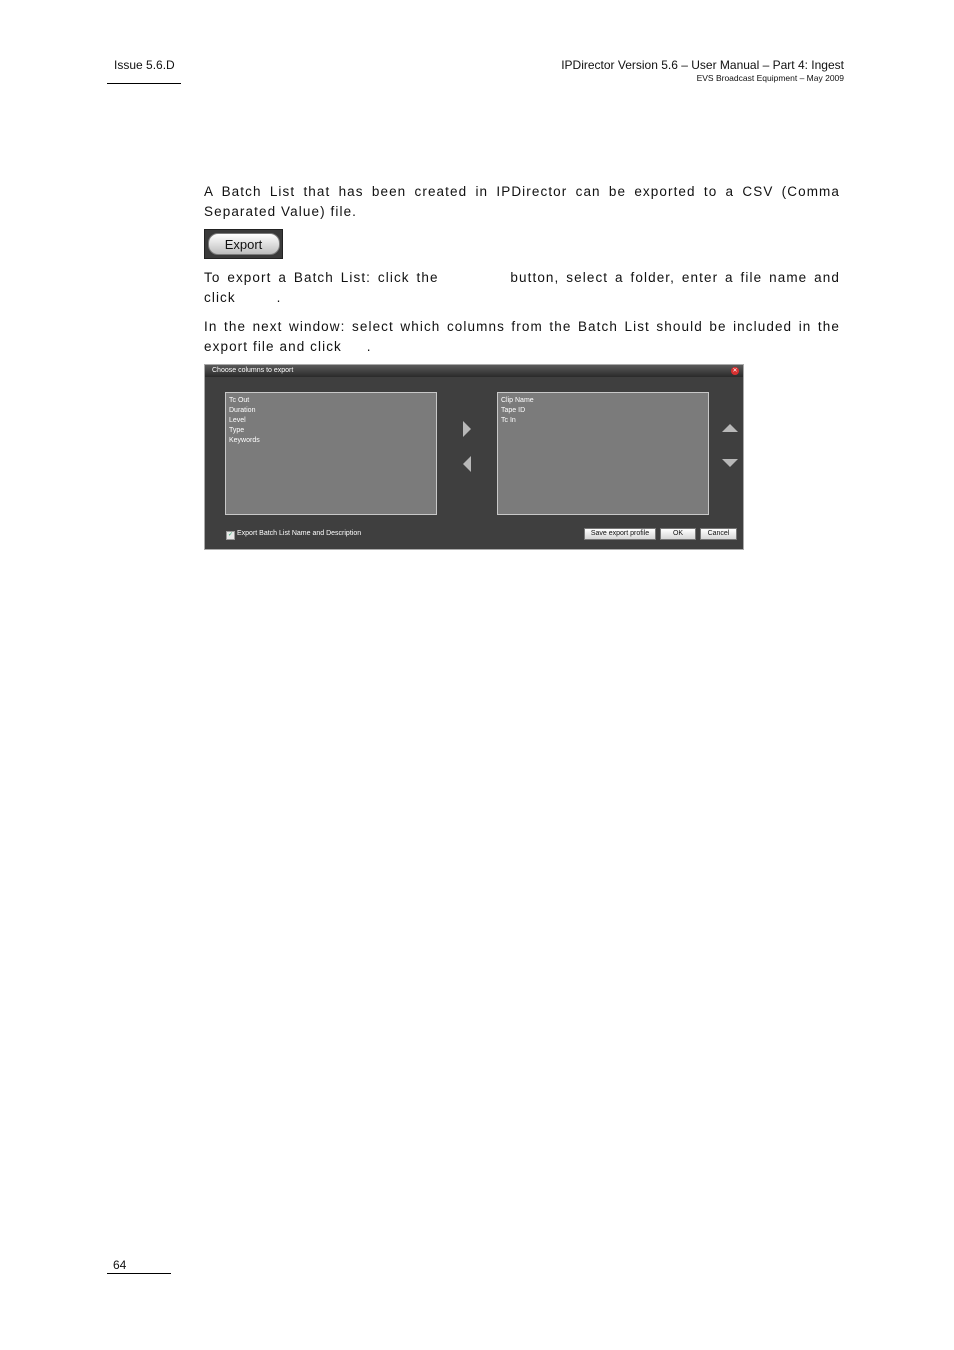 Image resolution: width=954 pixels, height=1350 pixels. Describe the element at coordinates (139, 1273) in the screenshot. I see `footer-rule` at that location.